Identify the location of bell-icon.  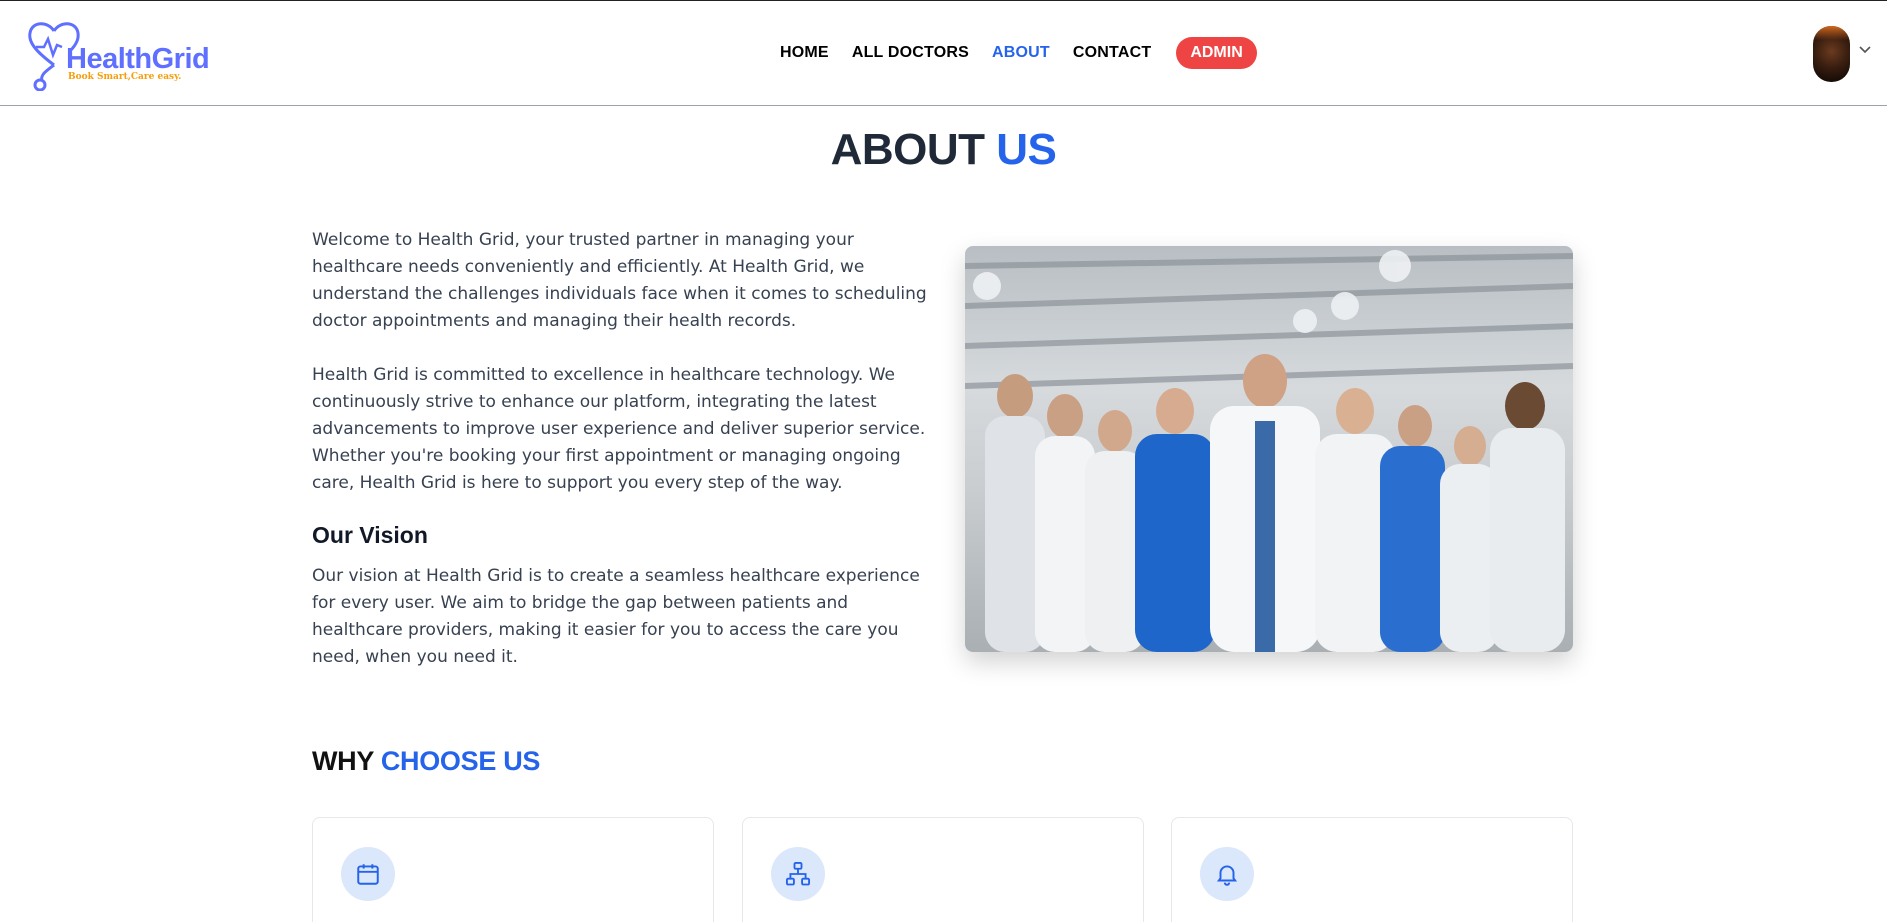
(1227, 874).